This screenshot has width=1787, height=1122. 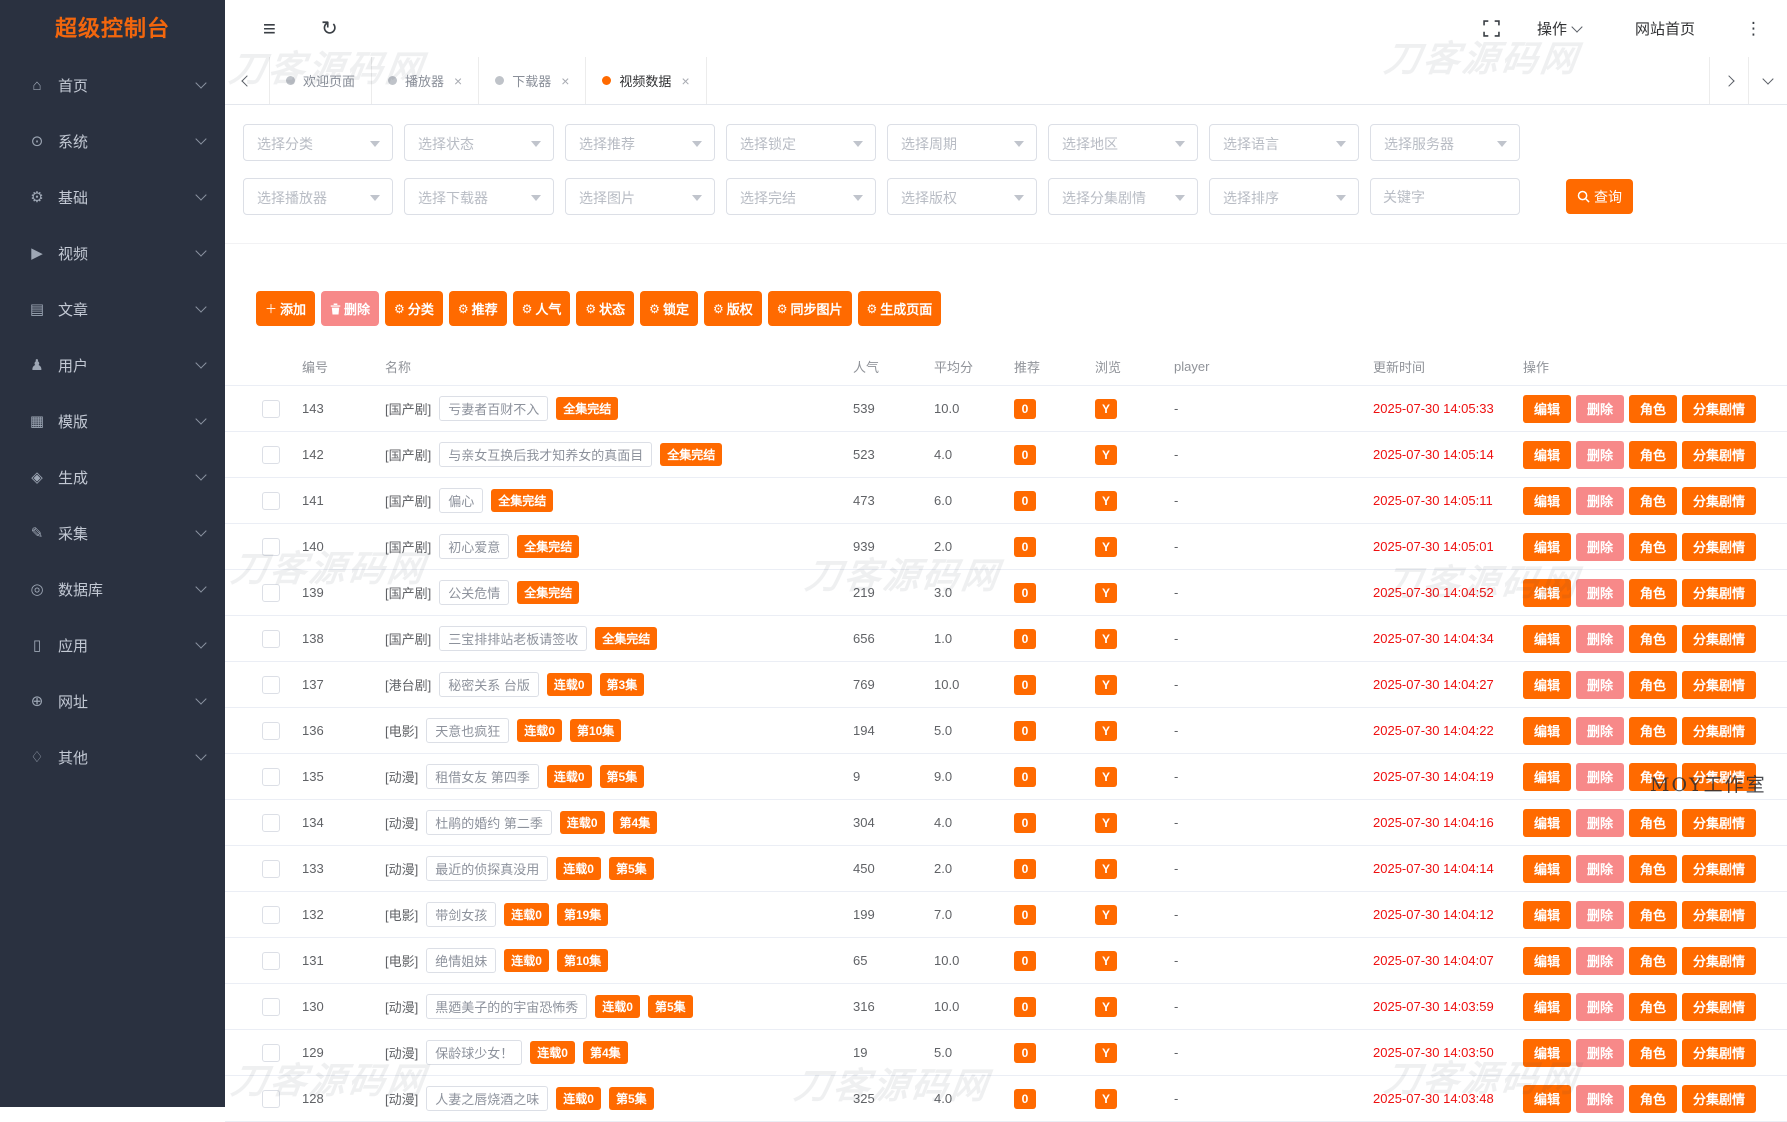 I want to click on tab-item: 欢迎页面, so click(x=321, y=80).